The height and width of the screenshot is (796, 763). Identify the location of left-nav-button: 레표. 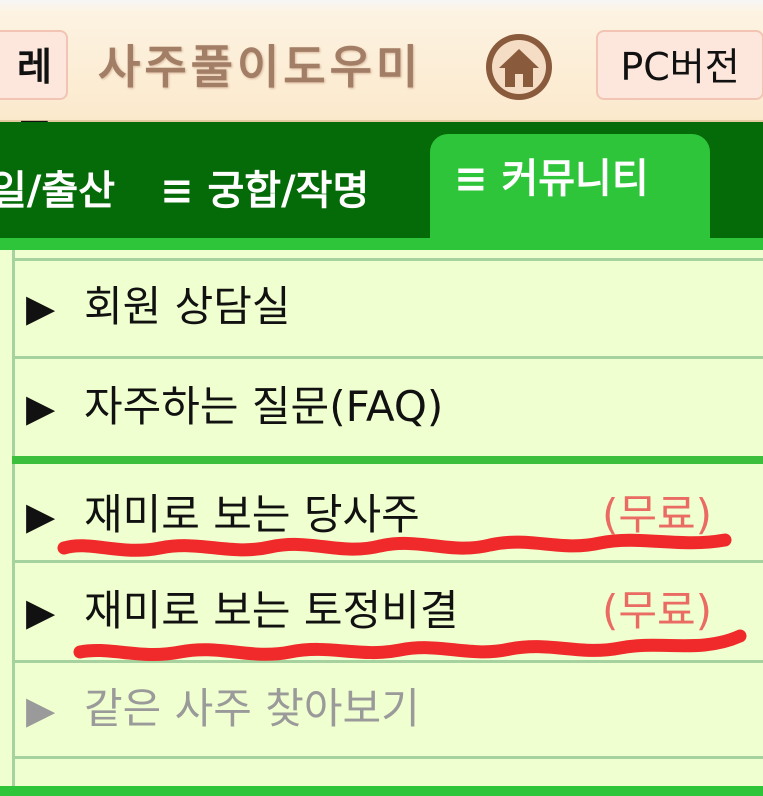
(34, 94).